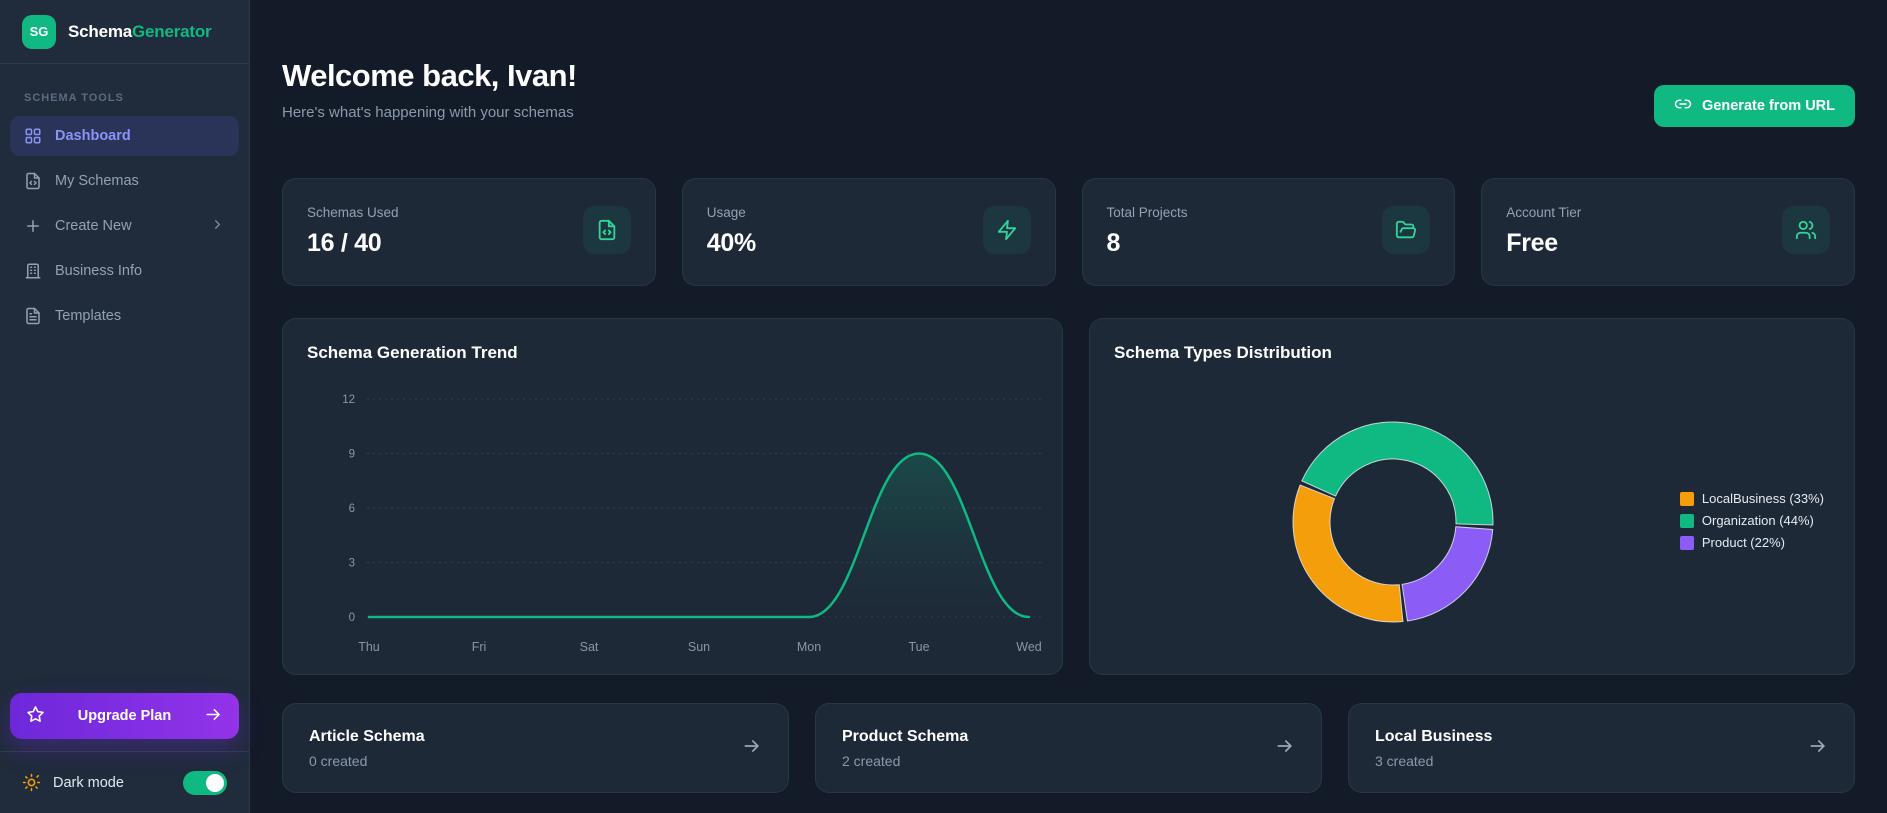  I want to click on legend-item-localbusiness: LocalBusiness (33%), so click(1751, 498).